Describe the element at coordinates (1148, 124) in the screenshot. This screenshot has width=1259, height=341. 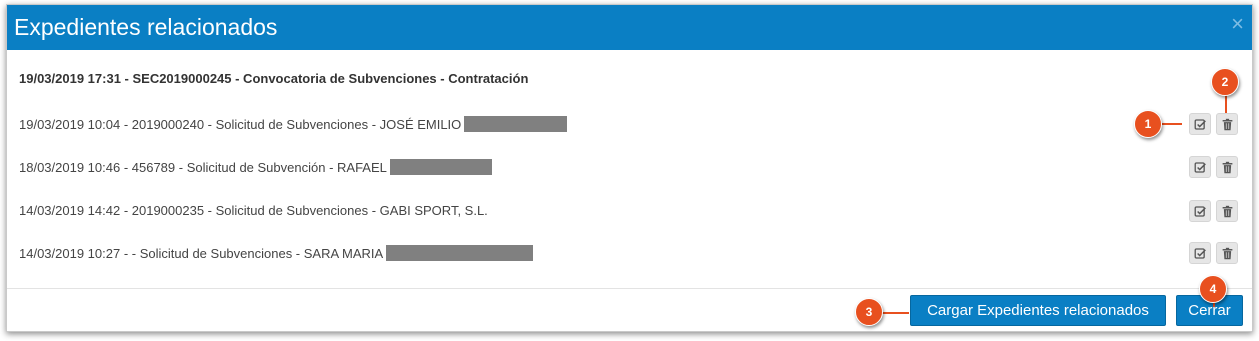
I see `callout-badge-1: 1` at that location.